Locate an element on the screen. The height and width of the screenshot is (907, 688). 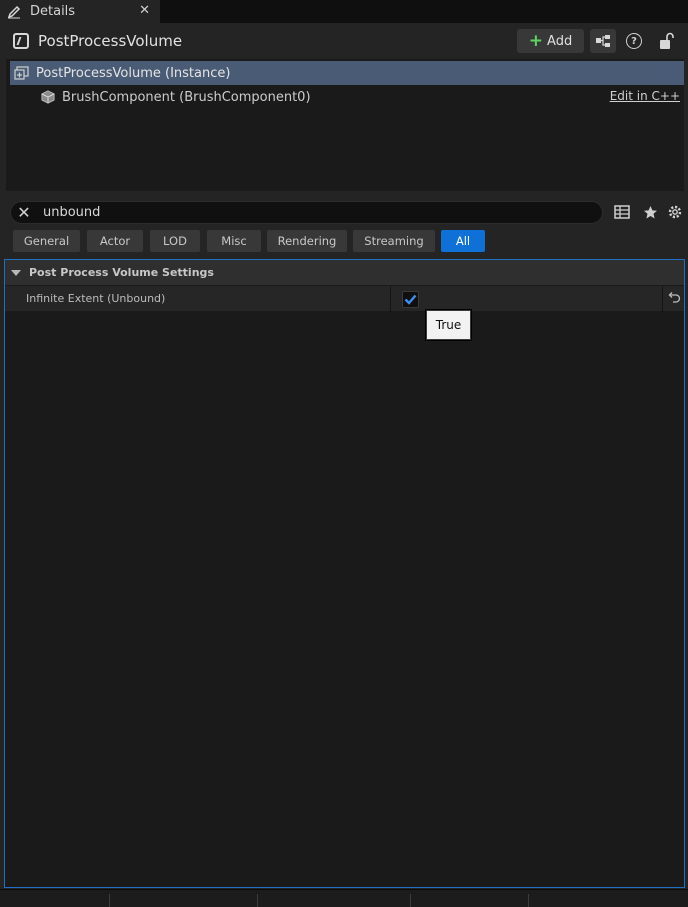
filter-actor: Actor is located at coordinates (115, 241).